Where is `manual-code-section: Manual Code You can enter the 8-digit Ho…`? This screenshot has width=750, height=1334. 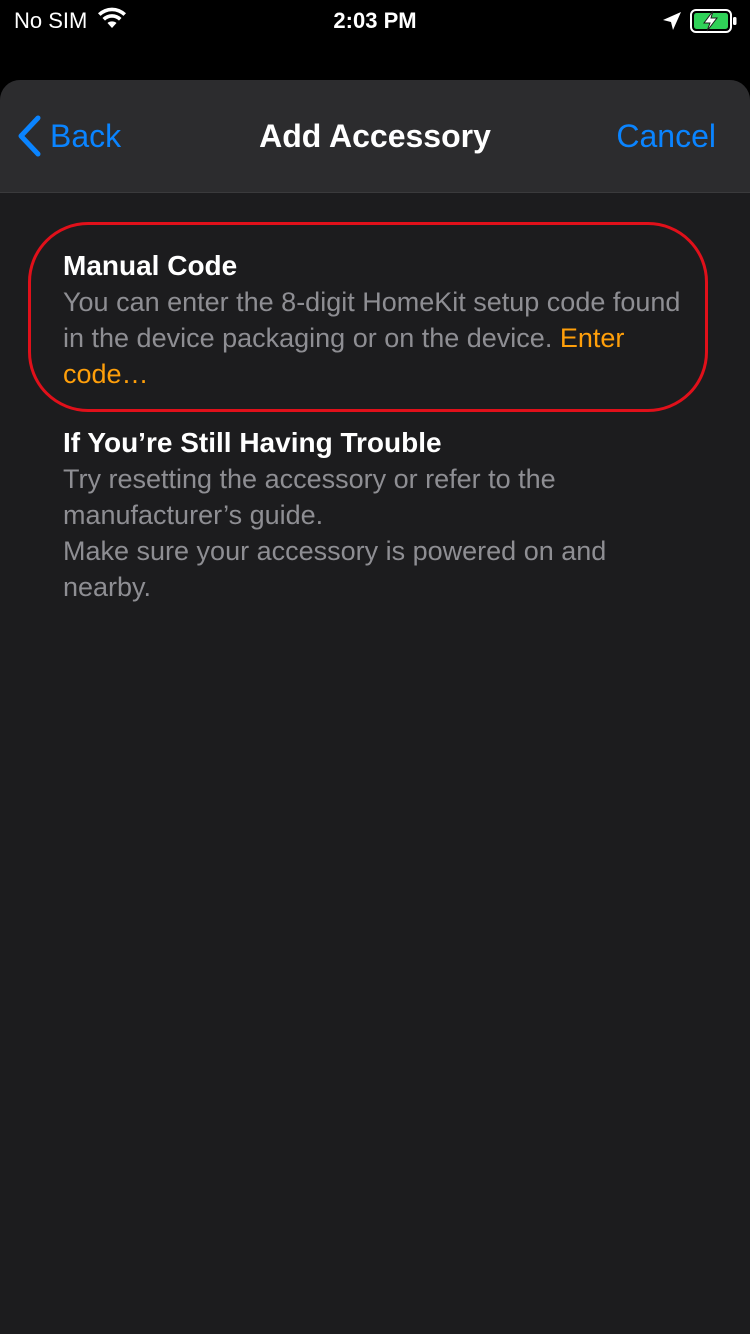
manual-code-section: Manual Code You can enter the 8-digit Ho… is located at coordinates (378, 320).